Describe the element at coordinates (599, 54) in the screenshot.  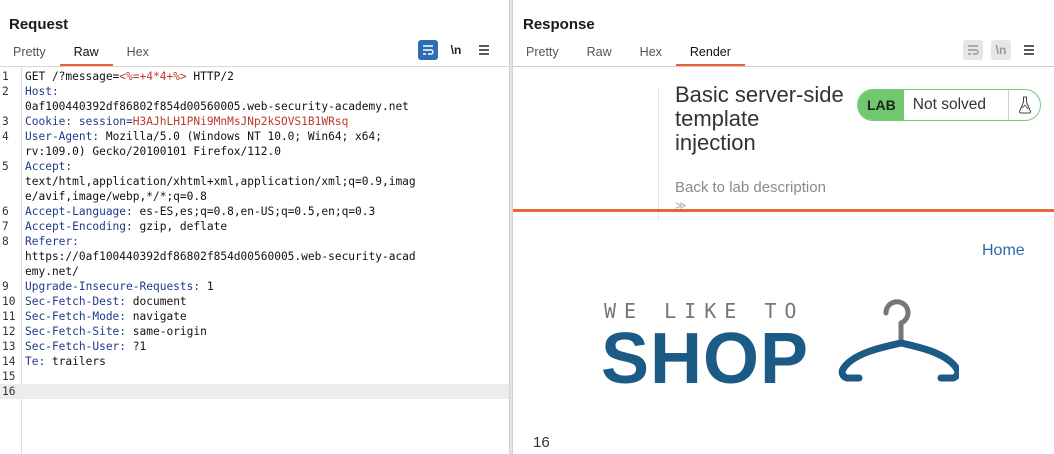
I see `response-tab-raw: Raw` at that location.